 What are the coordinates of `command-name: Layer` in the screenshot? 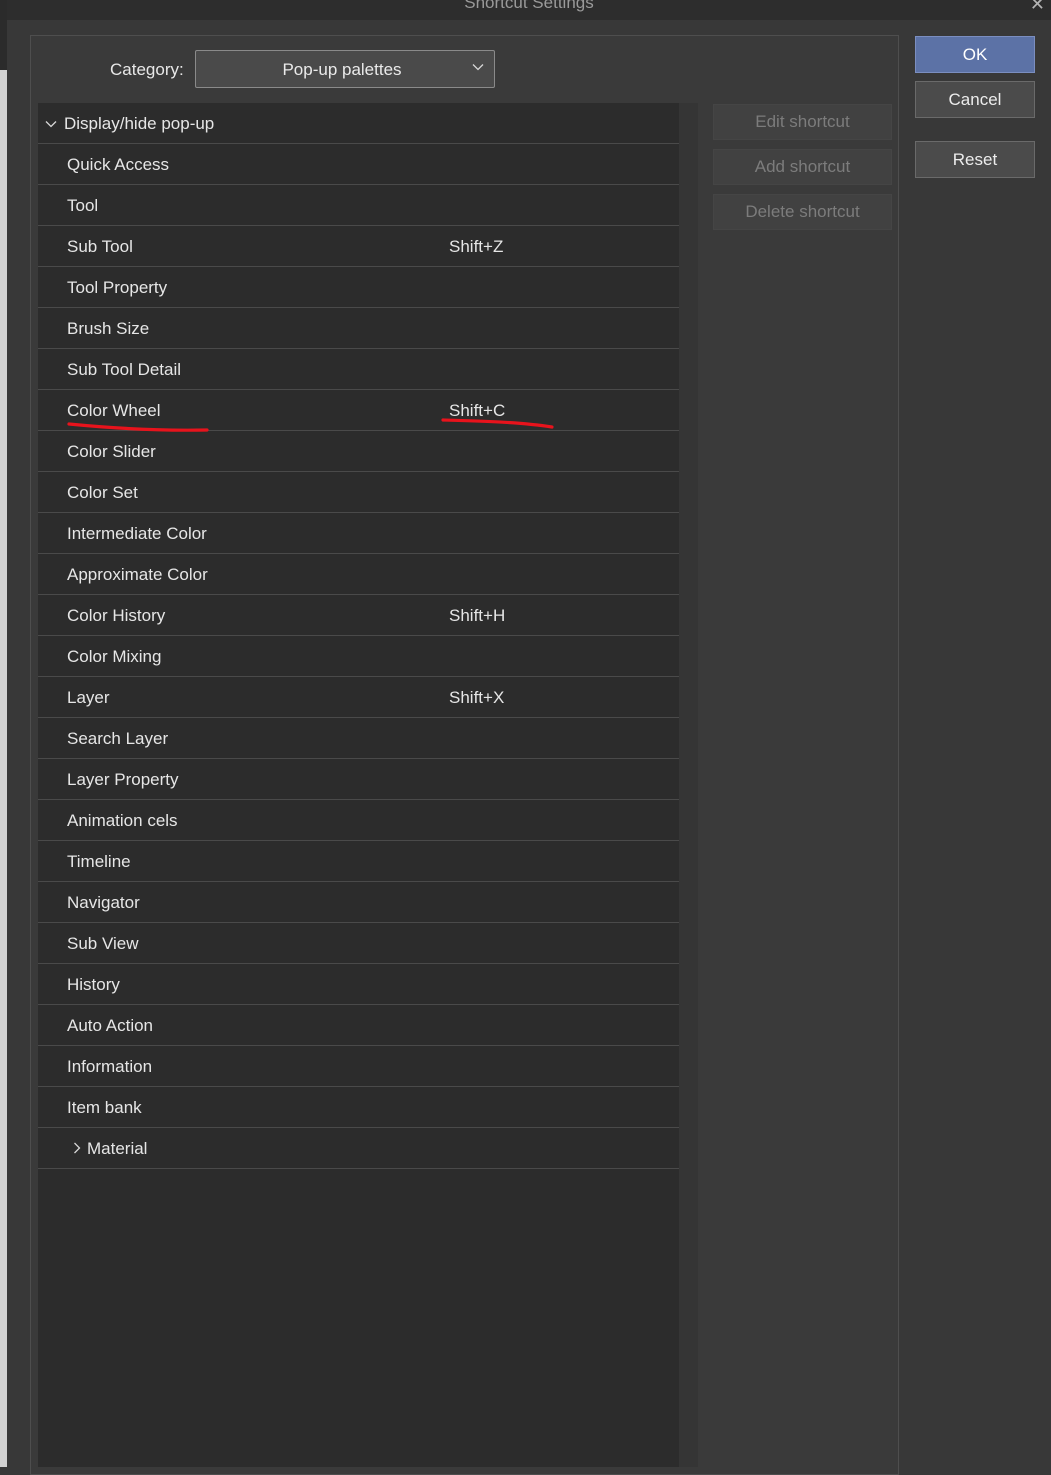 It's located at (88, 697).